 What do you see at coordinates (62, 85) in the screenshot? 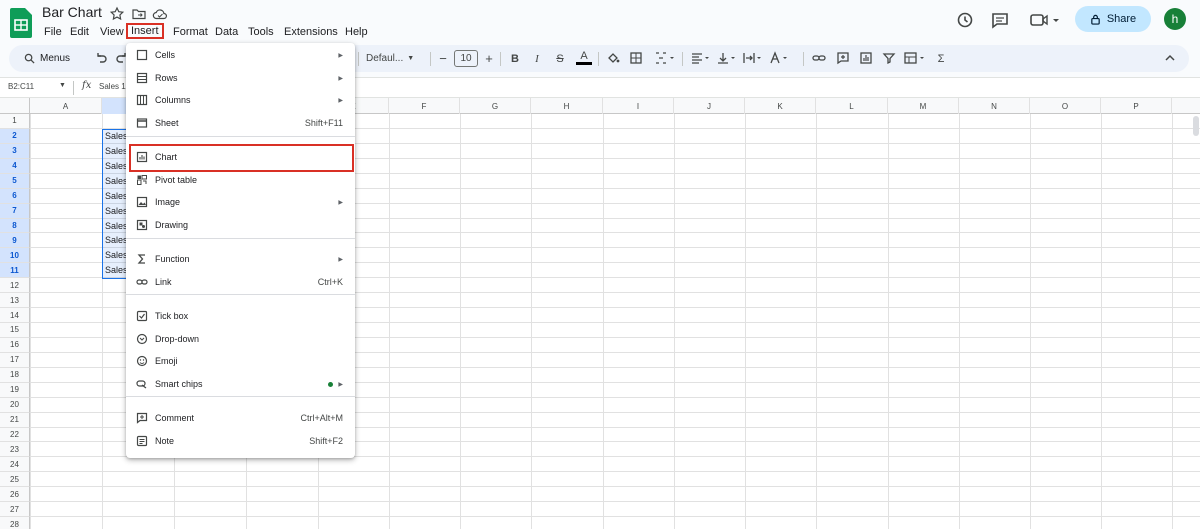
I see `name-box-caret-icon: ▼` at bounding box center [62, 85].